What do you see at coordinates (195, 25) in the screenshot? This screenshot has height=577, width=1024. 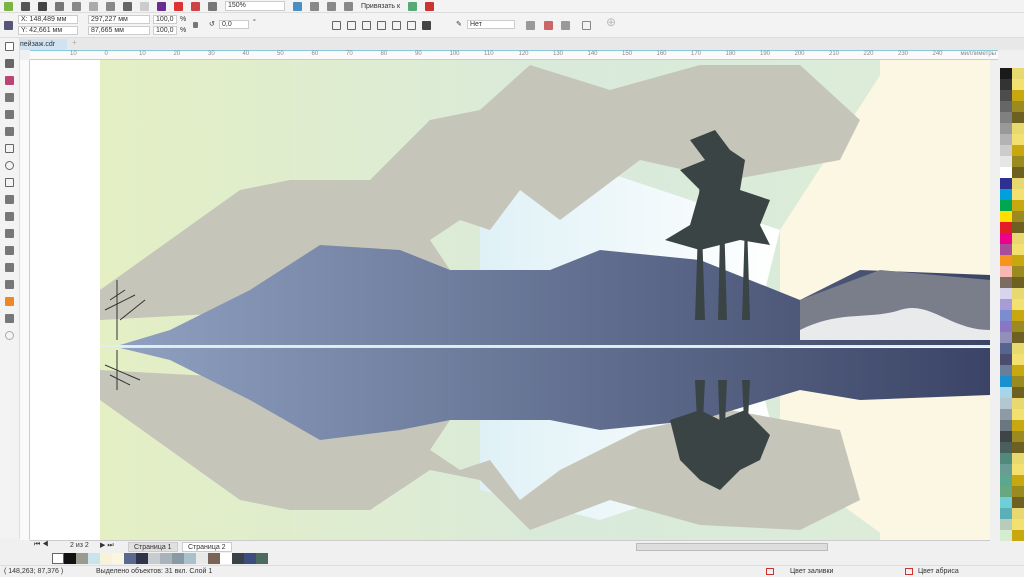 I see `lock-ratio-icon` at bounding box center [195, 25].